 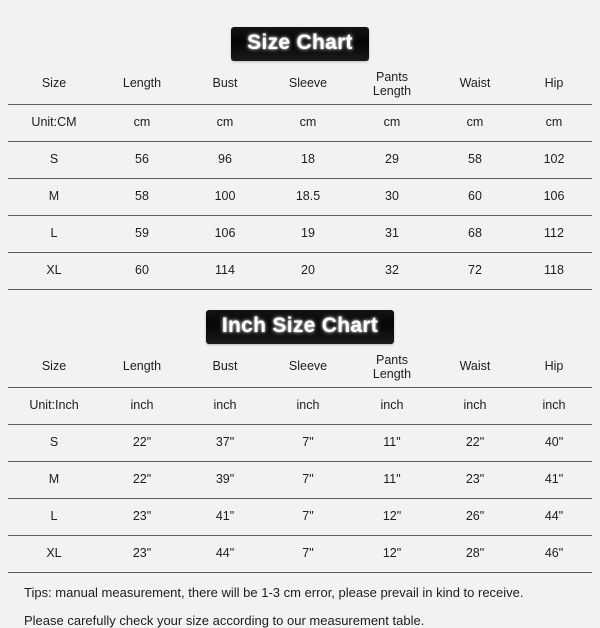 I want to click on inch-row-l-waist: 26", so click(x=475, y=516).